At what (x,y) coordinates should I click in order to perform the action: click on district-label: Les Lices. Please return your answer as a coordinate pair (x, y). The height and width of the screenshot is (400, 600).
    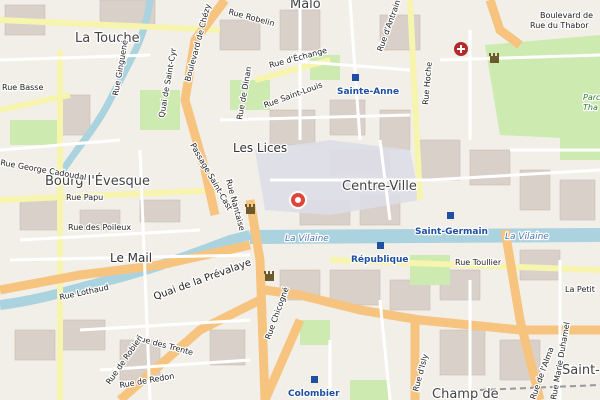
    Looking at the image, I should click on (260, 148).